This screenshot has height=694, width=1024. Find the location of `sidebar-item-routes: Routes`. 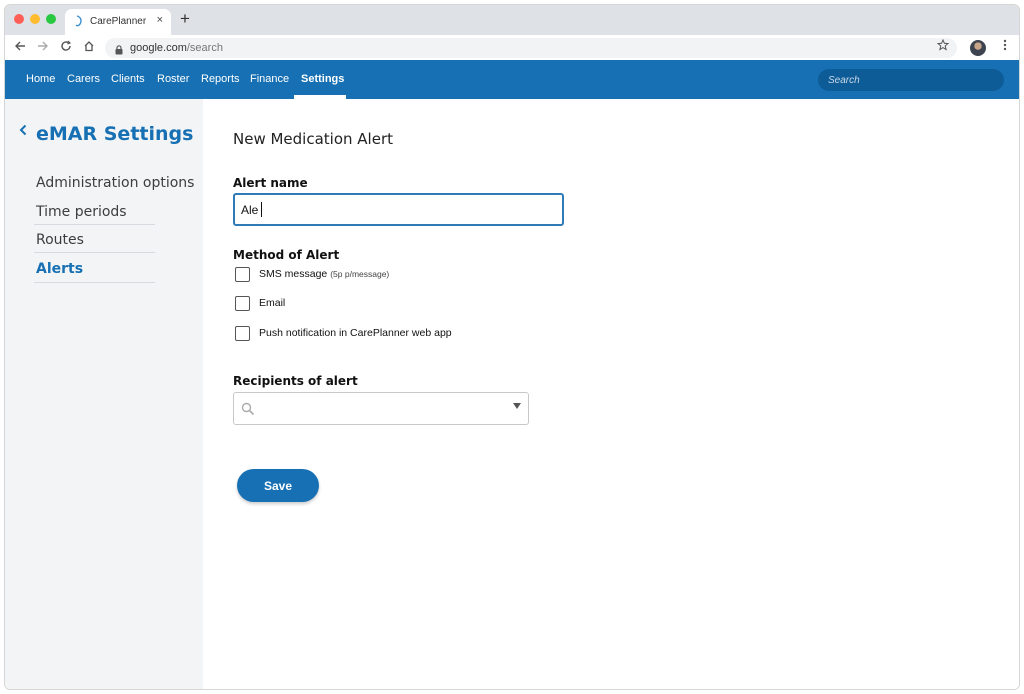

sidebar-item-routes: Routes is located at coordinates (60, 240).